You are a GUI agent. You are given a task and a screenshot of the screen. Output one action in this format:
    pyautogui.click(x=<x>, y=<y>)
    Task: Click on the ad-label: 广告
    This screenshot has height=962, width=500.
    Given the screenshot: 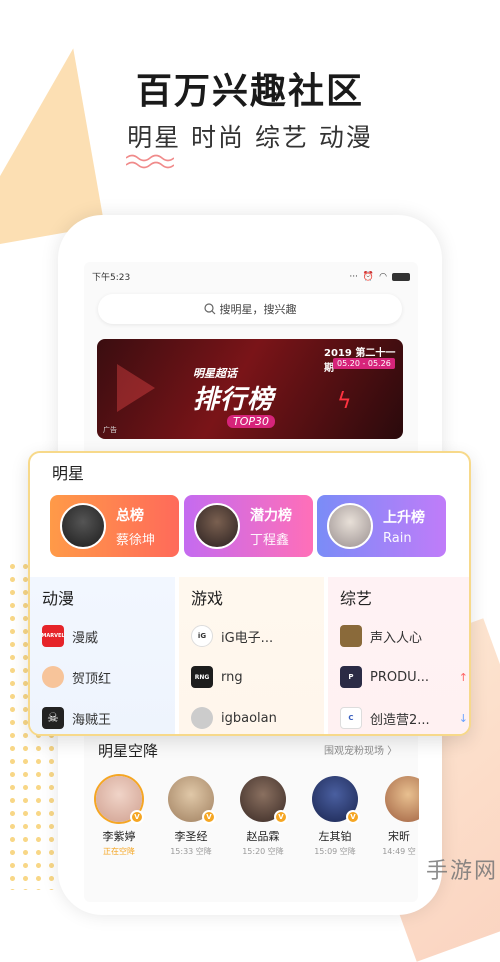 What is the action you would take?
    pyautogui.click(x=110, y=430)
    